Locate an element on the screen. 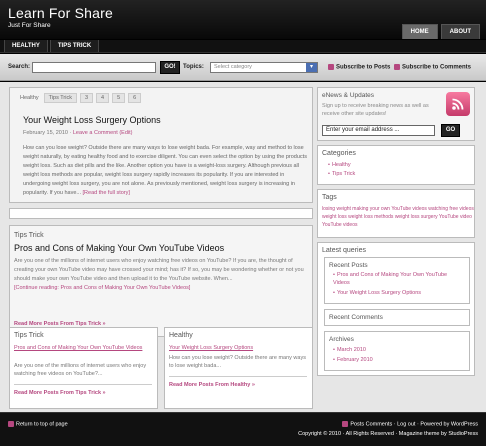 The width and height of the screenshot is (486, 446). nav-item-tips-trick: TIPS TRICK is located at coordinates (74, 46).